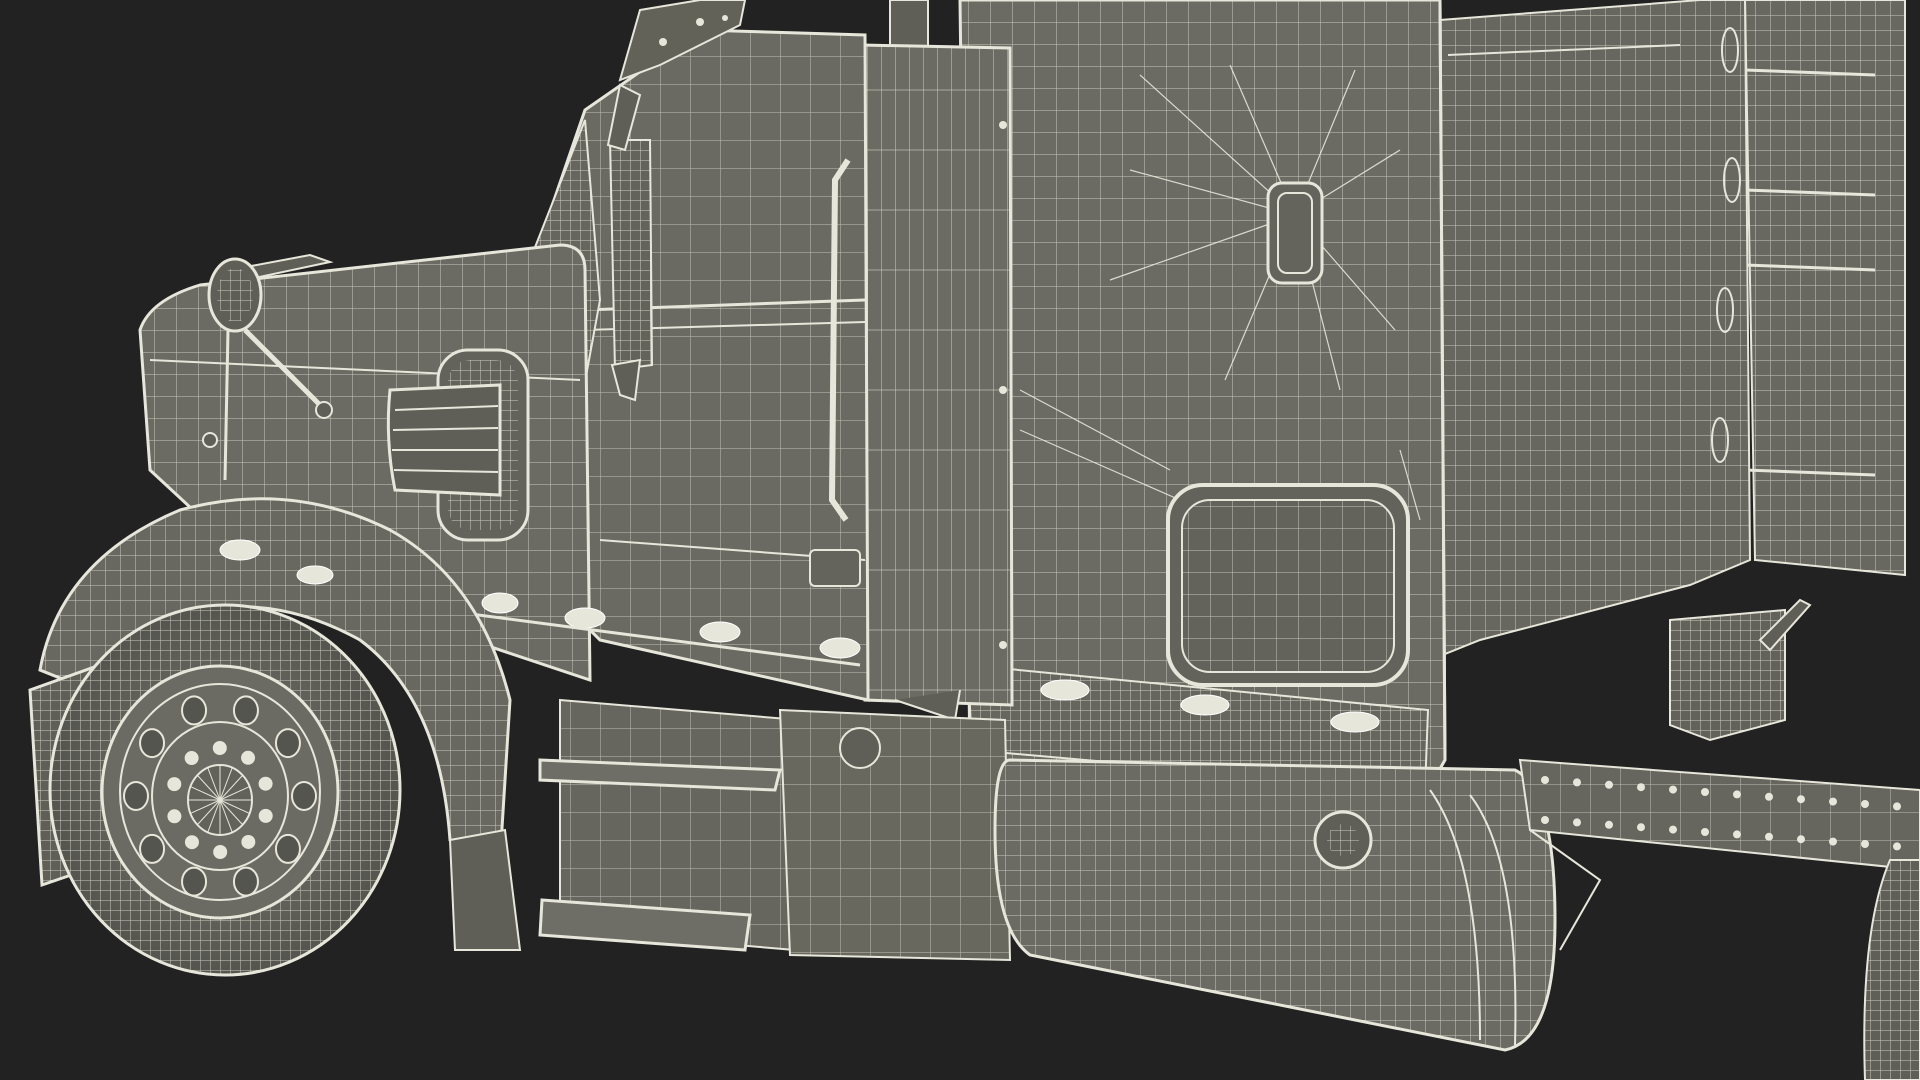  Describe the element at coordinates (1288, 585) in the screenshot. I see `storage-door` at that location.